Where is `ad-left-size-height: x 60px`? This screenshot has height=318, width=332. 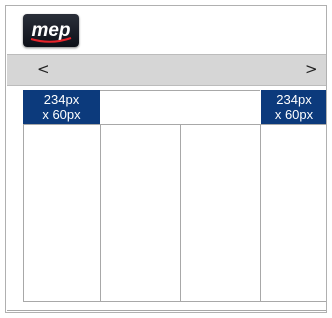
ad-left-size-height: x 60px is located at coordinates (61, 114).